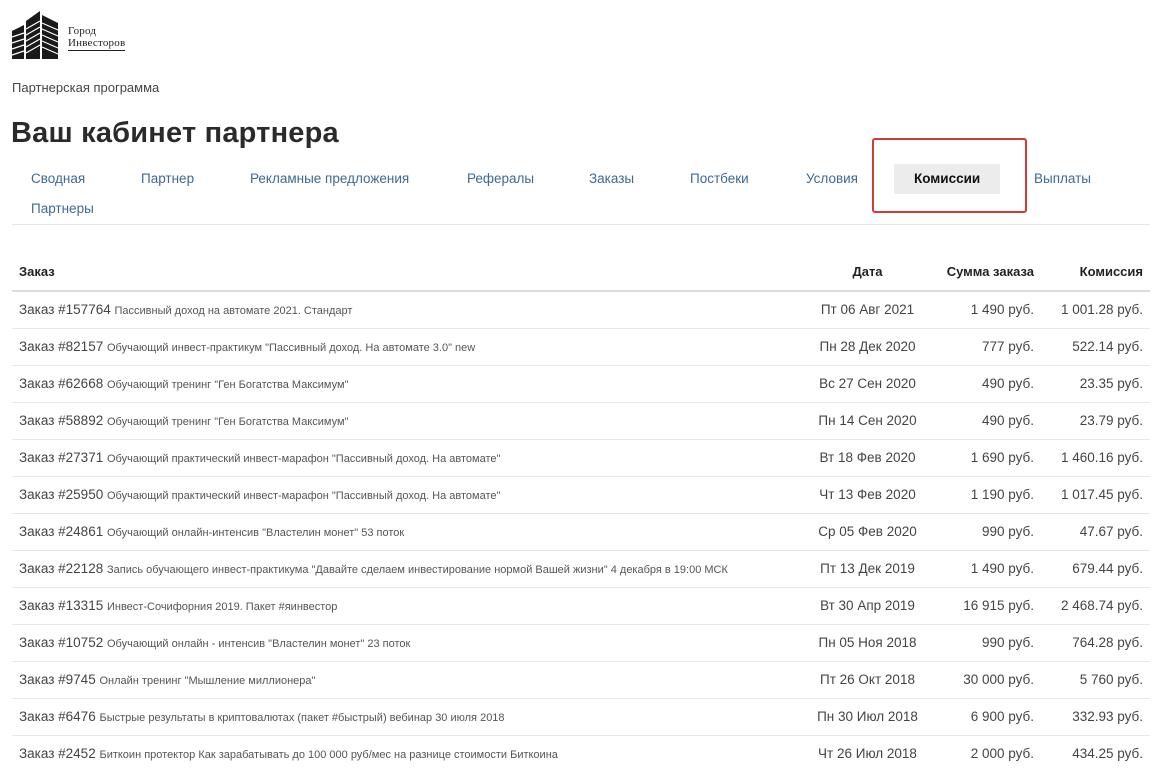  Describe the element at coordinates (1095, 569) in the screenshot. I see `order-commission: 679.44 руб.` at that location.